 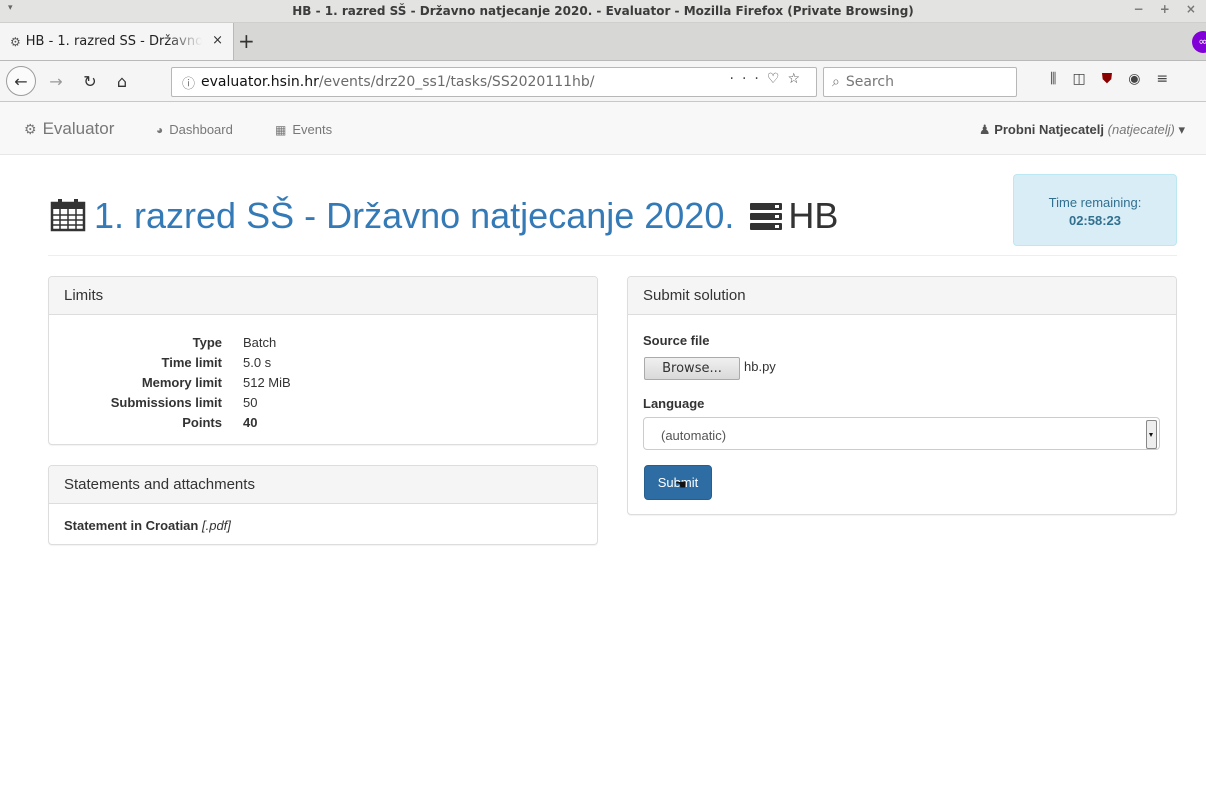 I want to click on language-select-value: (automatic), so click(x=694, y=435).